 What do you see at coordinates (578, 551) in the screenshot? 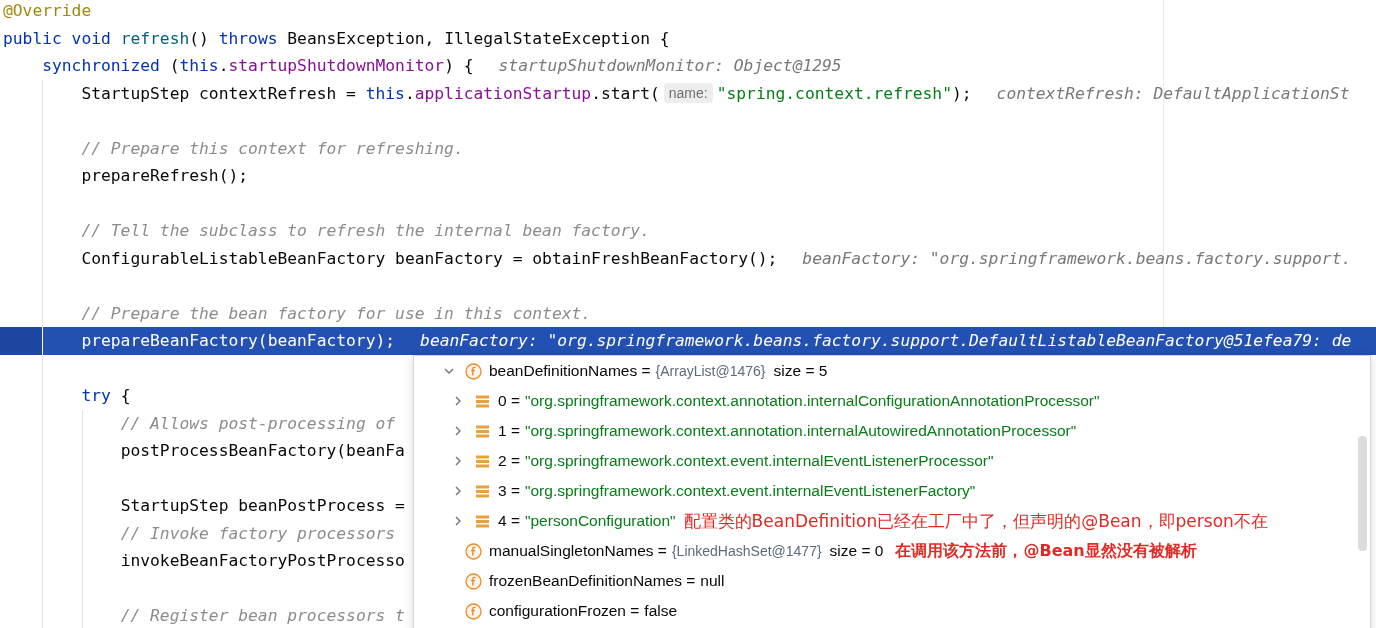
I see `variable-name: manualSingletonNames =` at bounding box center [578, 551].